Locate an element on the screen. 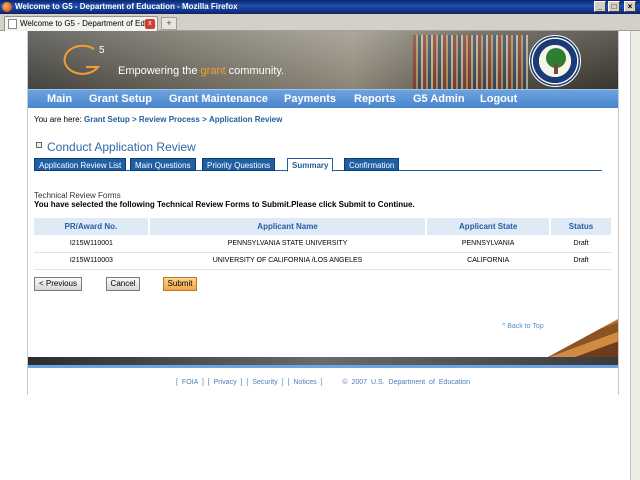 Image resolution: width=640 pixels, height=480 pixels. submit-button: Submit is located at coordinates (180, 284).